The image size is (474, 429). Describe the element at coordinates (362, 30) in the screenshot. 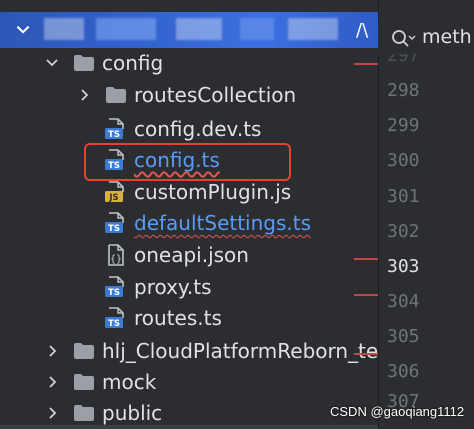

I see `root-path-trailing: /\` at that location.